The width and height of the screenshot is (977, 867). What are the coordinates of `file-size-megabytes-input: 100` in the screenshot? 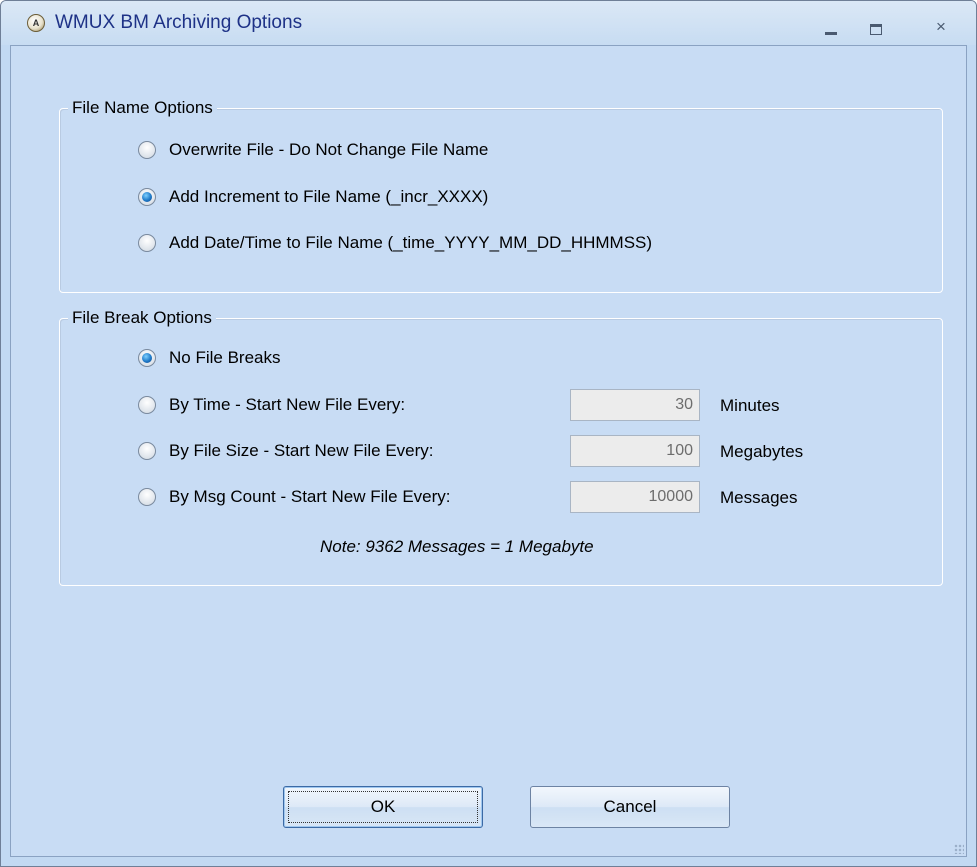 It's located at (635, 451).